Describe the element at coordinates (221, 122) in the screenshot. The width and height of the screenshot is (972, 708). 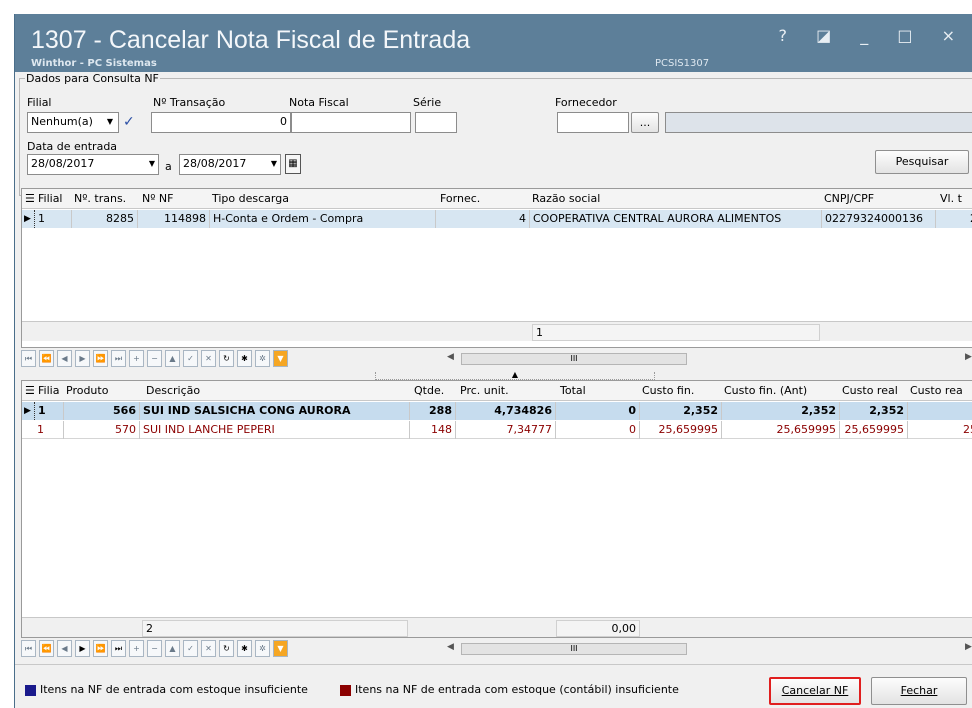
I see `transacao-input: 0` at that location.